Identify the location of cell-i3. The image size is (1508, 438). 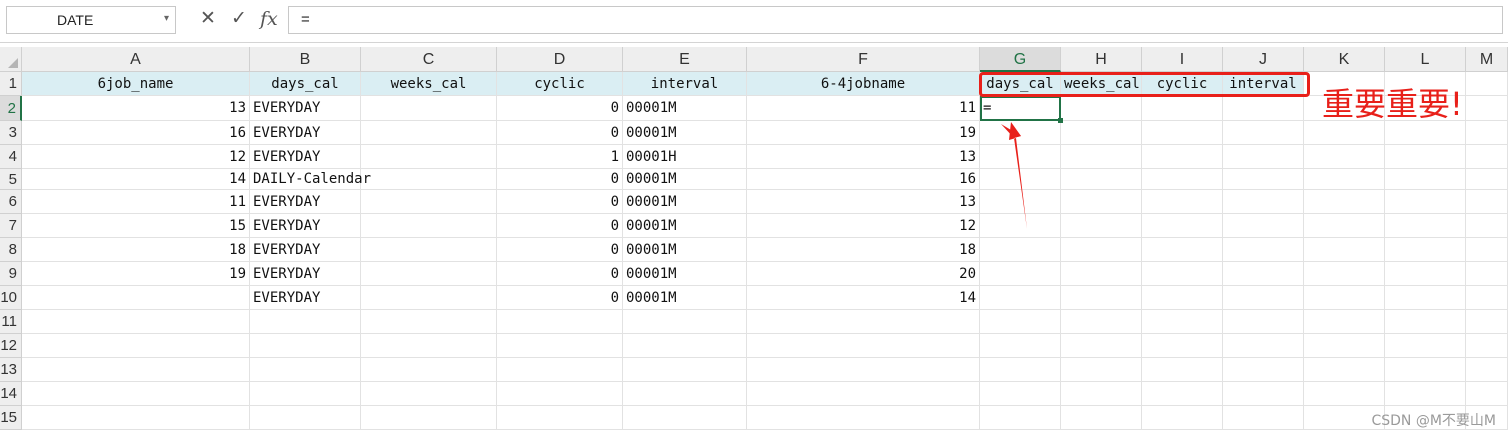
(1182, 133).